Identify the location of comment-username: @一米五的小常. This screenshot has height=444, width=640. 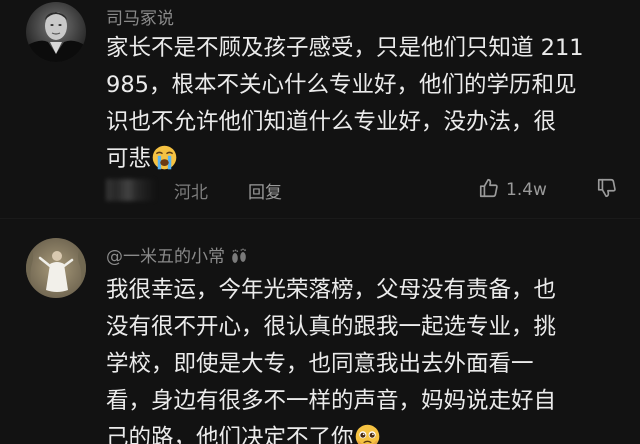
(177, 256).